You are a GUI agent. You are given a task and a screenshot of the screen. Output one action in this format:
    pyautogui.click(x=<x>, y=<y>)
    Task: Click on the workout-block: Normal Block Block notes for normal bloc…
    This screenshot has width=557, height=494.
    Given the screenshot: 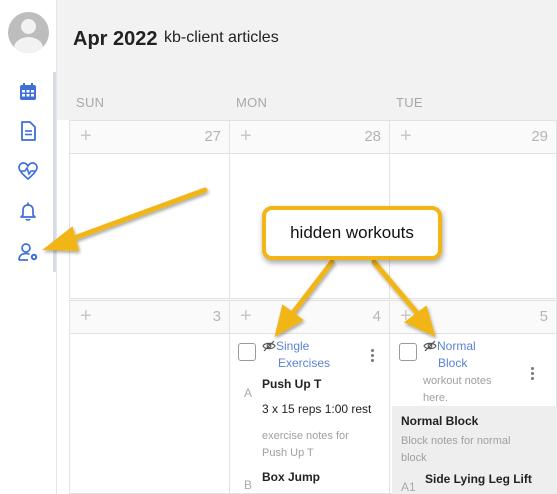 What is the action you would take?
    pyautogui.click(x=474, y=450)
    